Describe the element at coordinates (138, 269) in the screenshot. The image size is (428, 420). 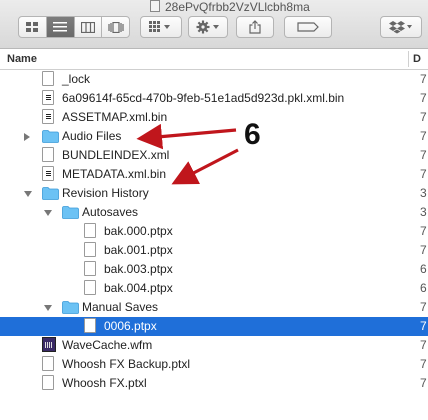
I see `item-name: bak.003.ptpx` at that location.